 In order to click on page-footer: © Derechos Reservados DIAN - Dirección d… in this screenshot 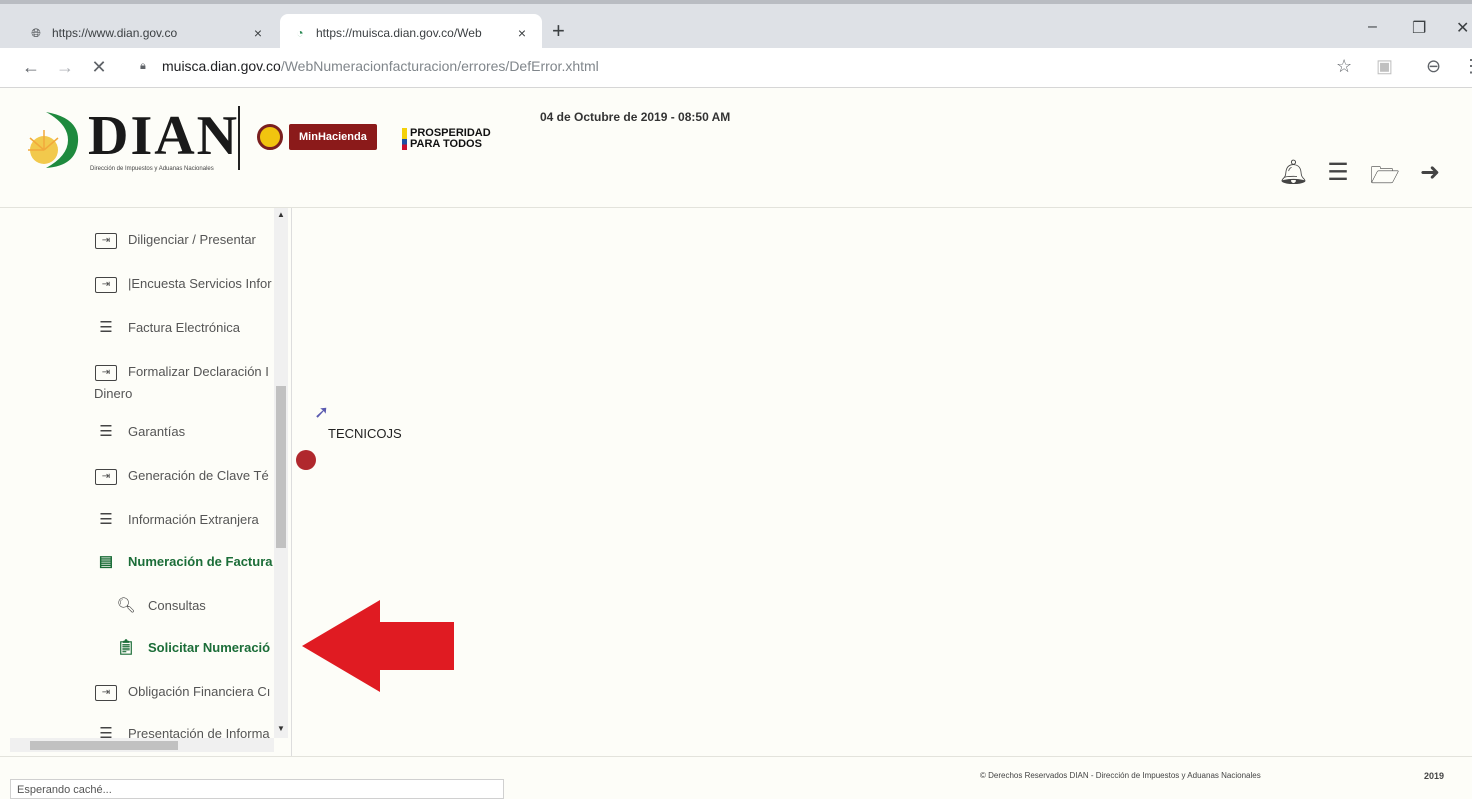, I will do `click(736, 777)`.